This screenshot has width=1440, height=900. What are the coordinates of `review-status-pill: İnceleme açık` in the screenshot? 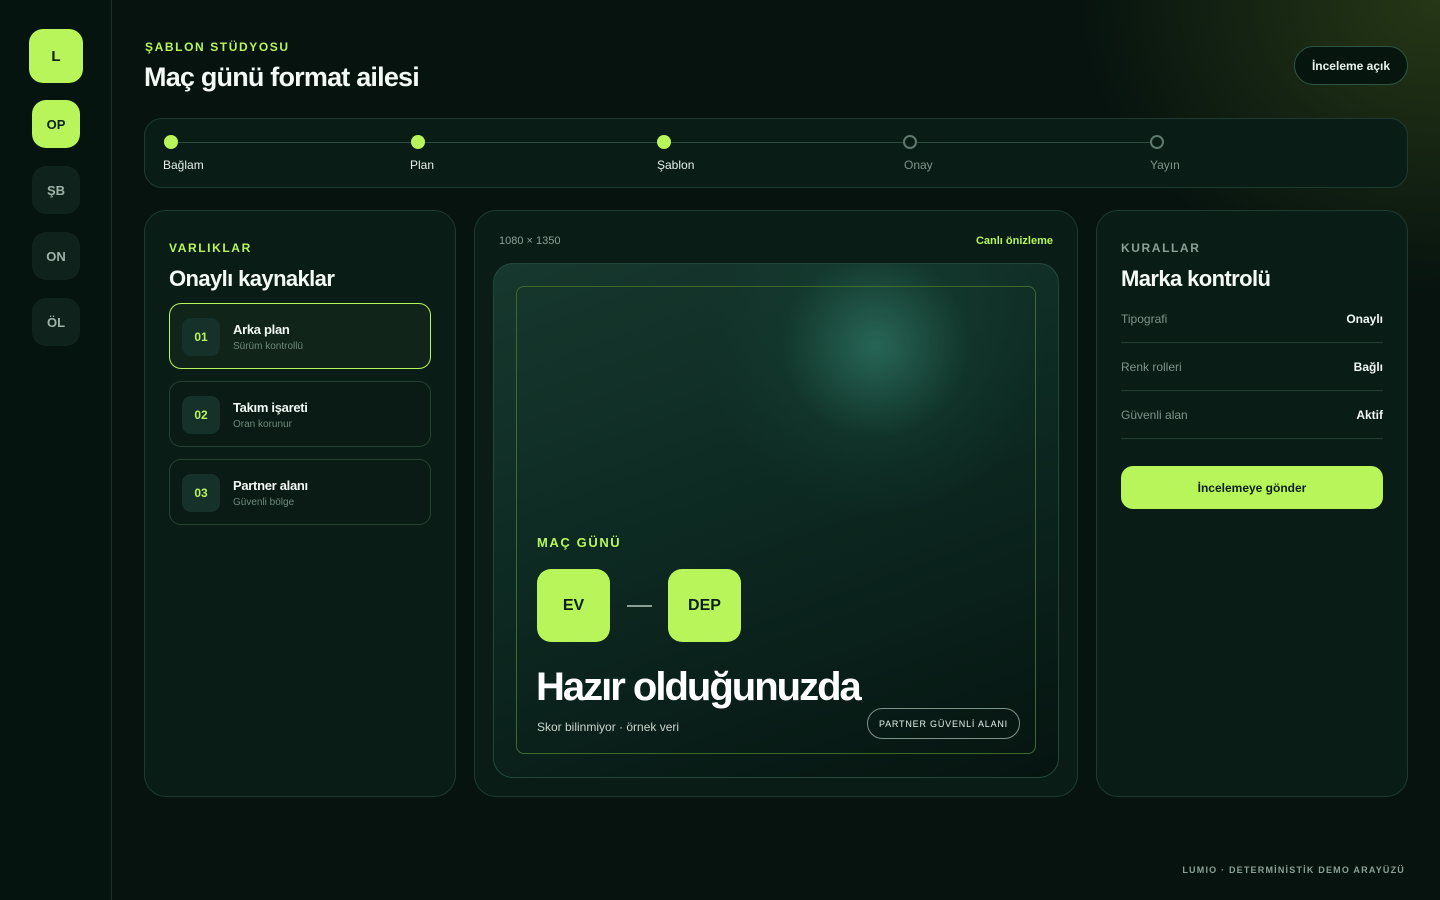 It's located at (1351, 65).